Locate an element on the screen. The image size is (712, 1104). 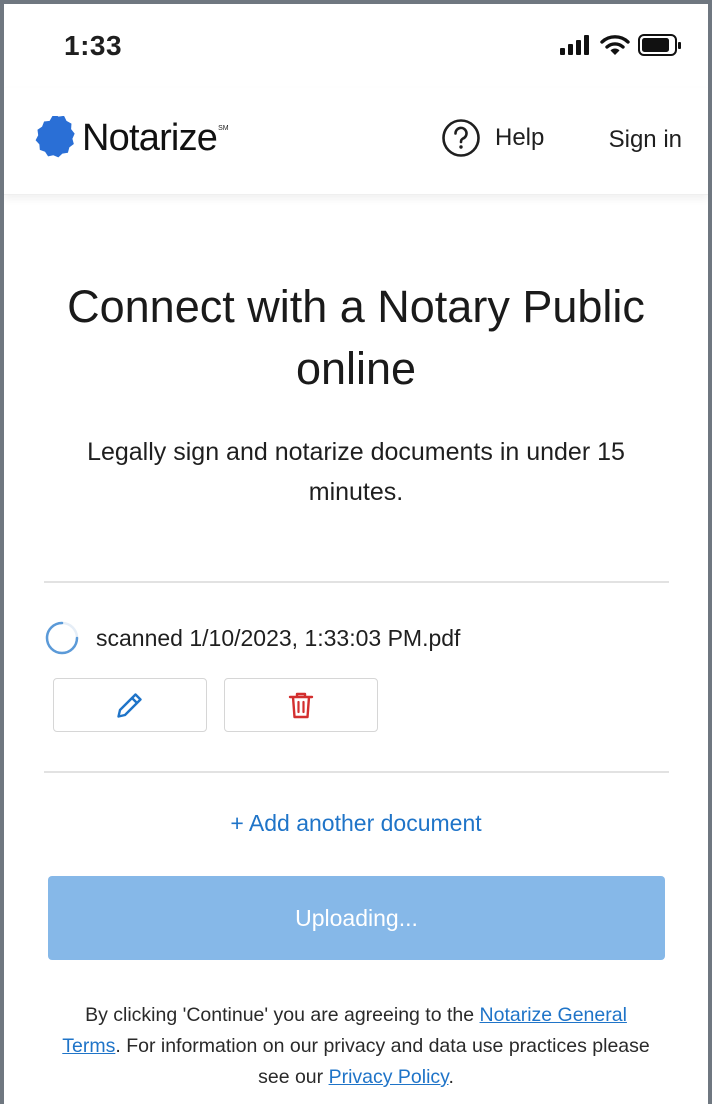
help-link: Help is located at coordinates (492, 138).